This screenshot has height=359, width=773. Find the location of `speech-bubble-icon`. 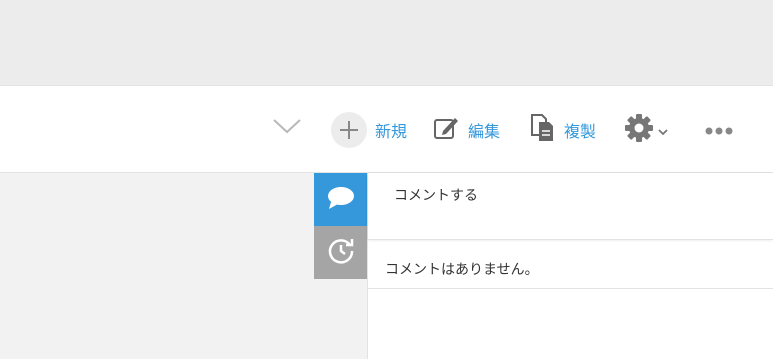

speech-bubble-icon is located at coordinates (341, 200).